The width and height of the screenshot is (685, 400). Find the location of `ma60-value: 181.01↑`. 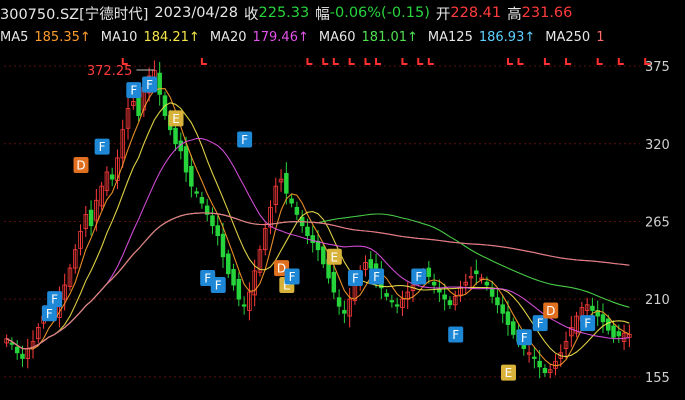

ma60-value: 181.01↑ is located at coordinates (389, 37).